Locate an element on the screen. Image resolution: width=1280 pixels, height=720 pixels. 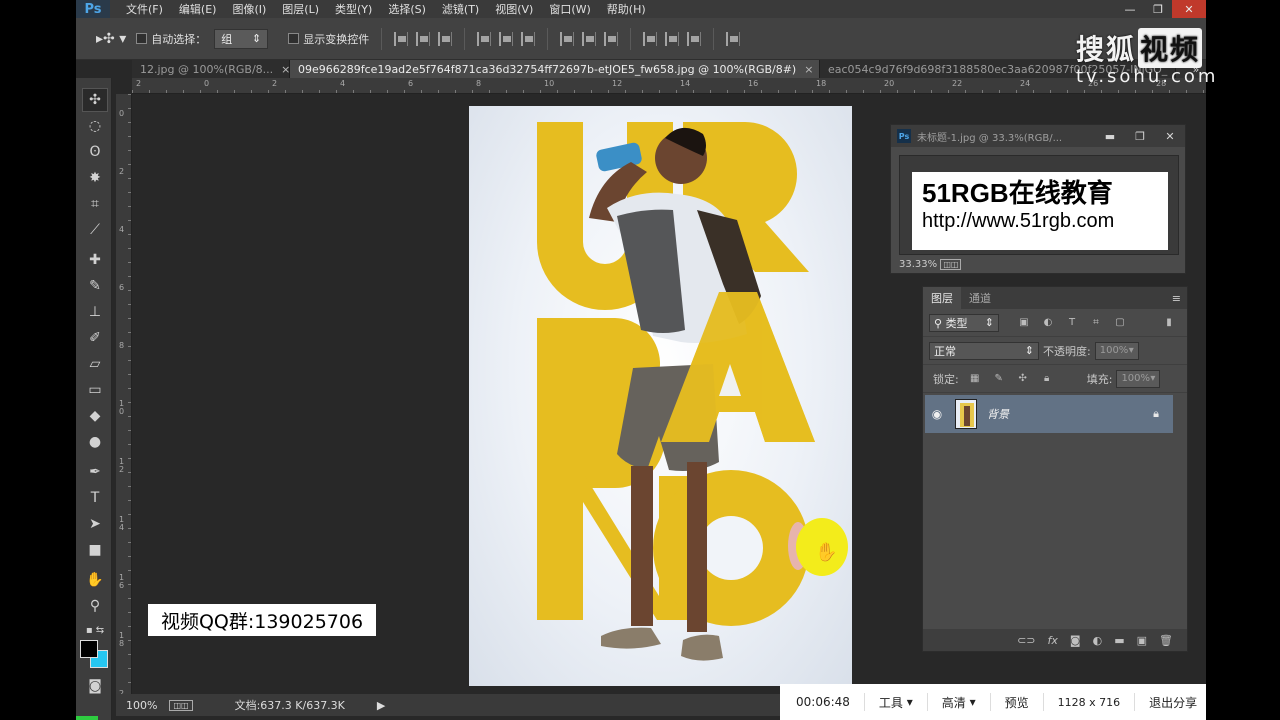
lock-position-icon: ✣ is located at coordinates (1023, 379).